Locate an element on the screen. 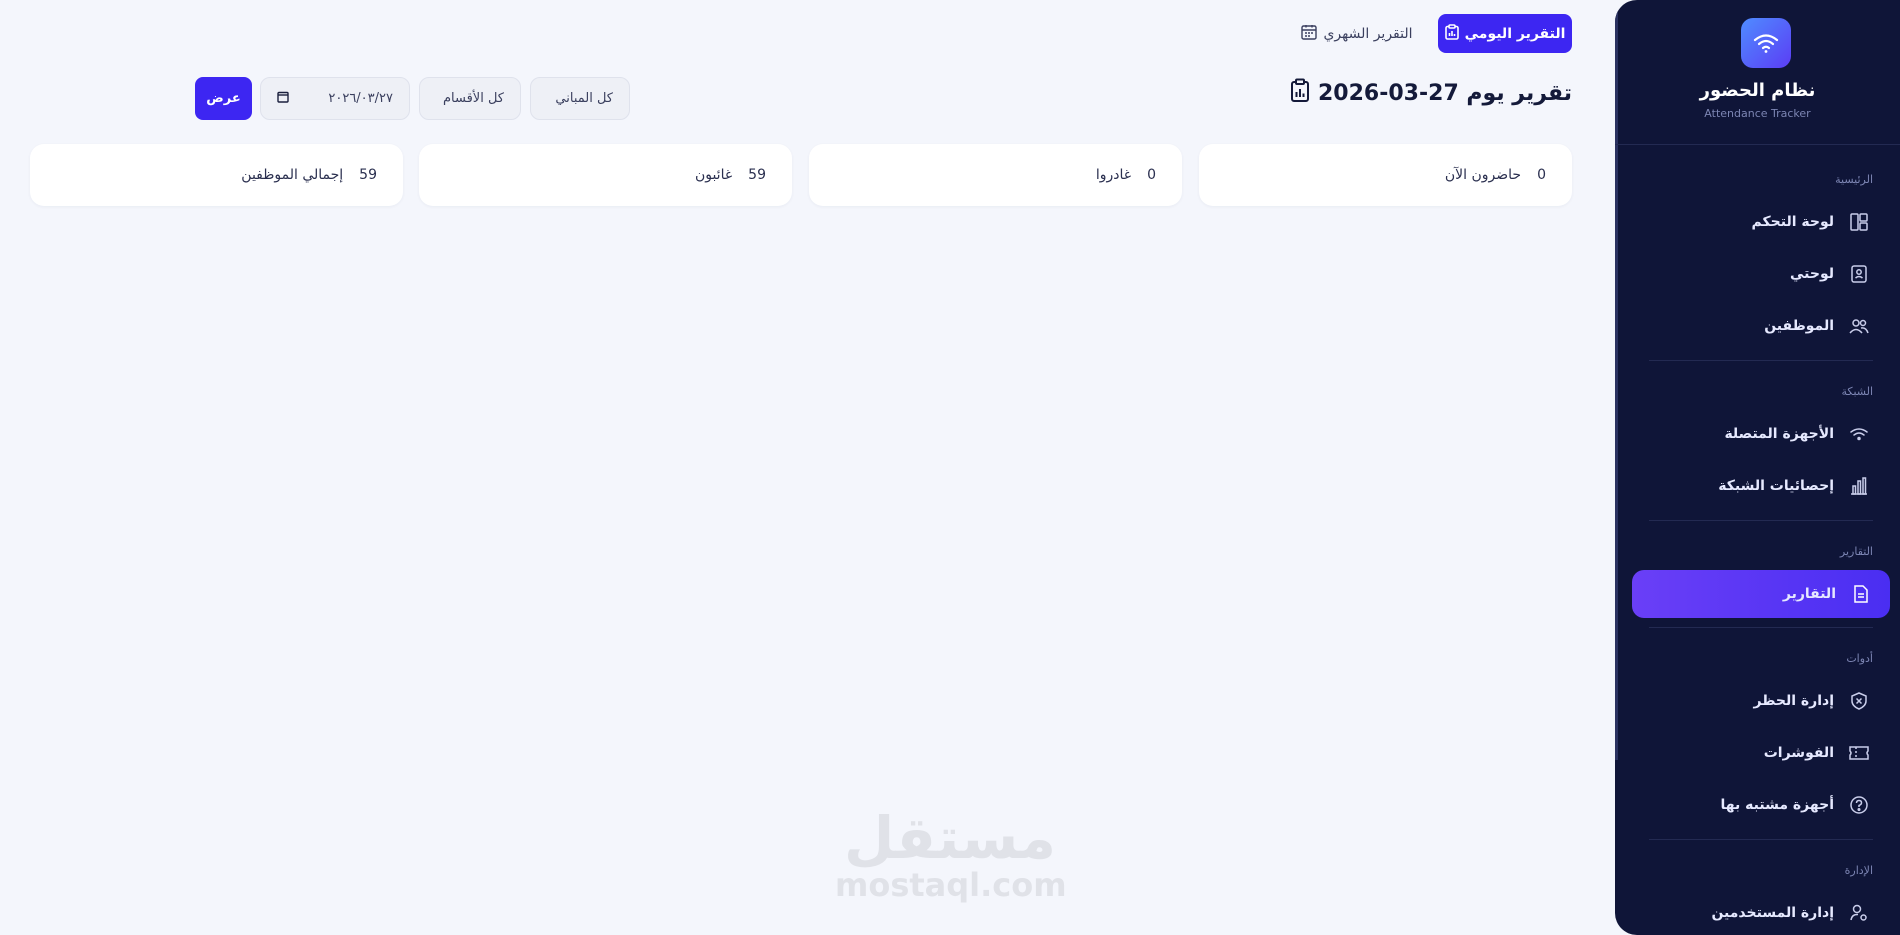 Image resolution: width=1900 pixels, height=935 pixels. page-title-text: تقرير يوم 27-03-2026 is located at coordinates (1445, 93).